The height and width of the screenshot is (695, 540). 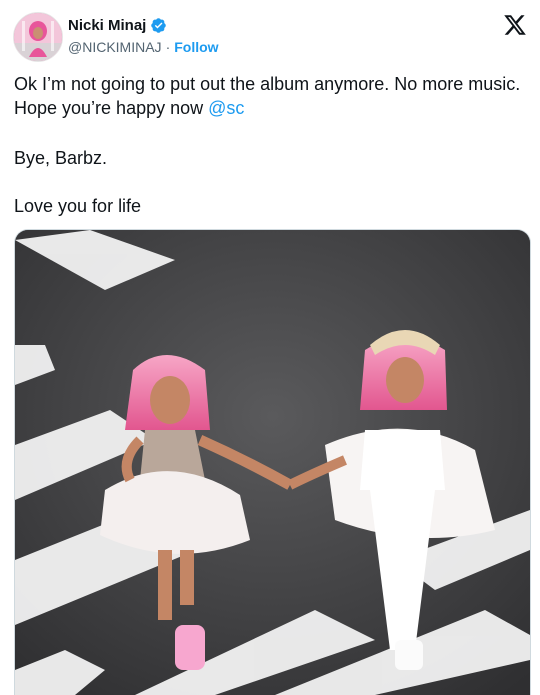 I want to click on avatar, so click(x=38, y=37).